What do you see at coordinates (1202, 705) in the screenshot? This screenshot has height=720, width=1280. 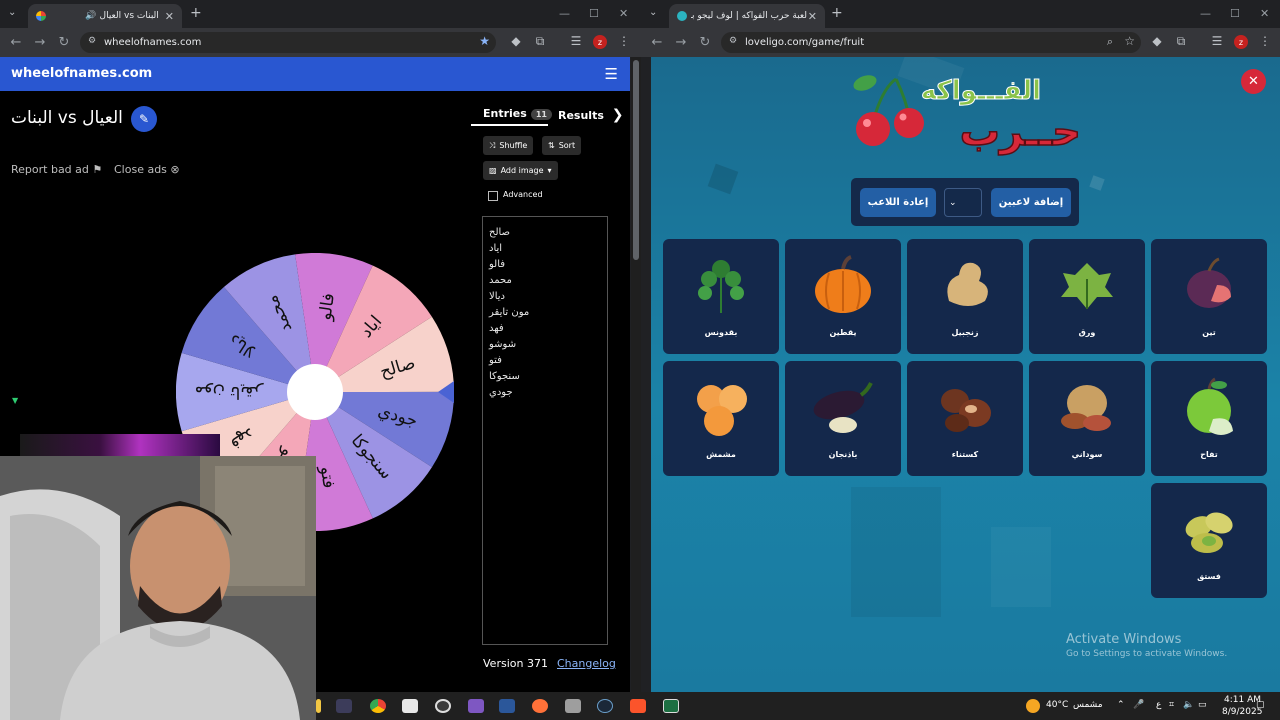 I see `battery-icon: ▭` at bounding box center [1202, 705].